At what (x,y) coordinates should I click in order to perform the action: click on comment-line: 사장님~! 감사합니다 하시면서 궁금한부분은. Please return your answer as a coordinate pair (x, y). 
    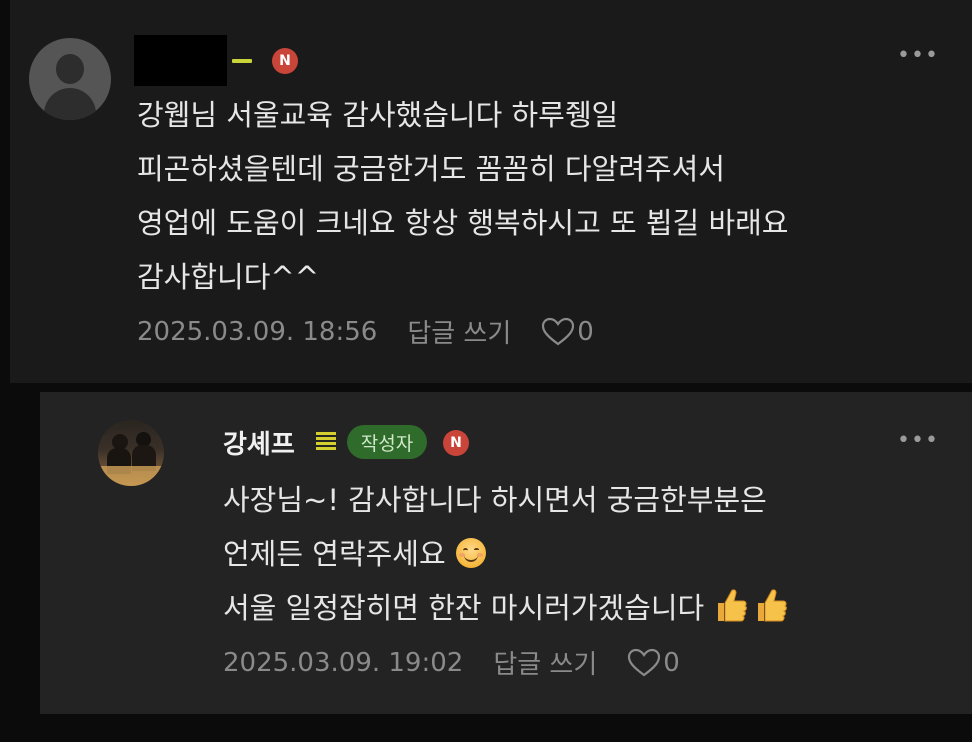
    Looking at the image, I should click on (505, 500).